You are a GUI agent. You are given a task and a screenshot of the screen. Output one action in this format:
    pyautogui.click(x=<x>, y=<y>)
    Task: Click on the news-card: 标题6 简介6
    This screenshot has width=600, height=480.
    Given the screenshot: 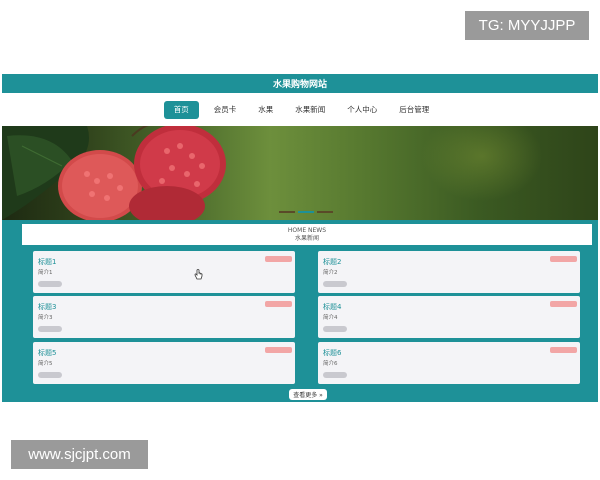 What is the action you would take?
    pyautogui.click(x=449, y=363)
    